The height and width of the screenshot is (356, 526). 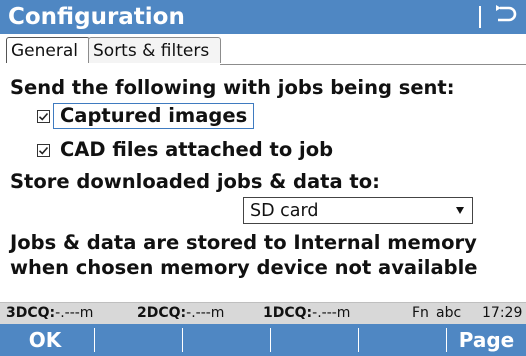 What do you see at coordinates (153, 115) in the screenshot?
I see `captured-images-label: Captured images` at bounding box center [153, 115].